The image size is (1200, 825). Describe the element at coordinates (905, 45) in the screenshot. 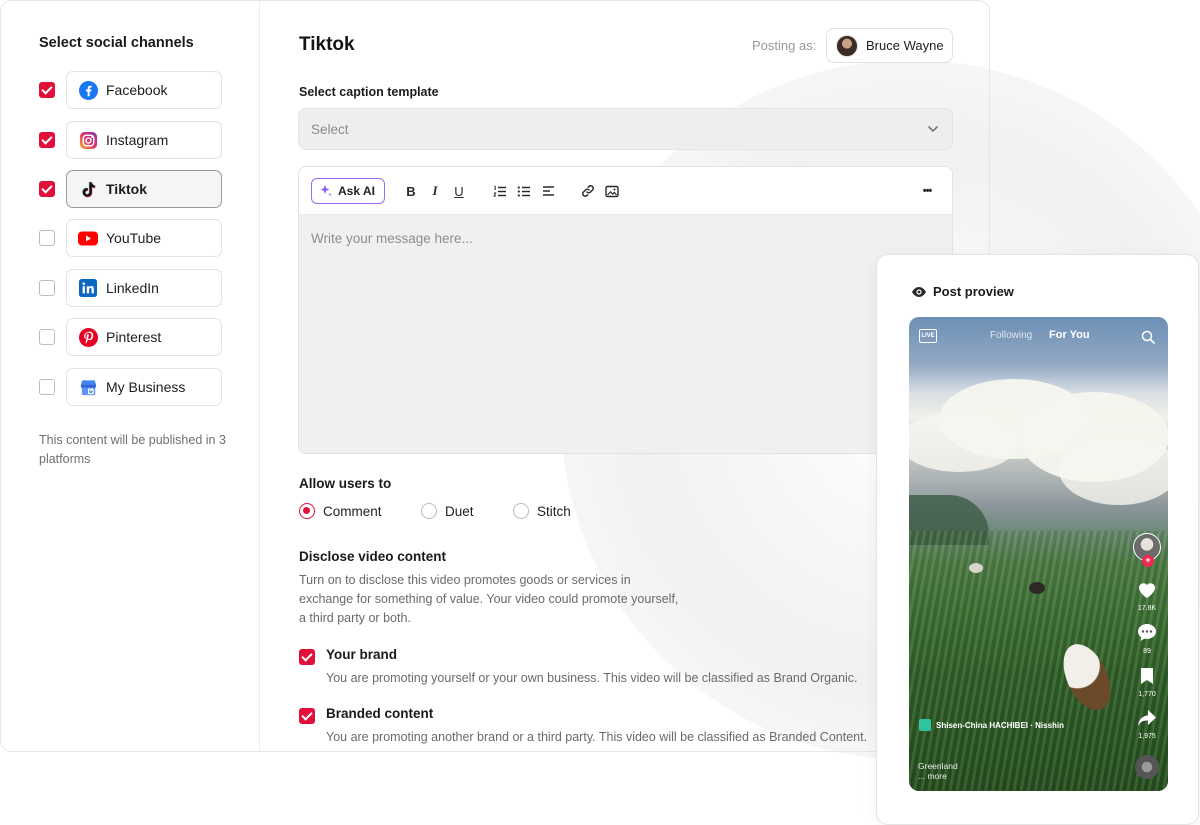

I see `user-name: Bruce Wayne` at that location.